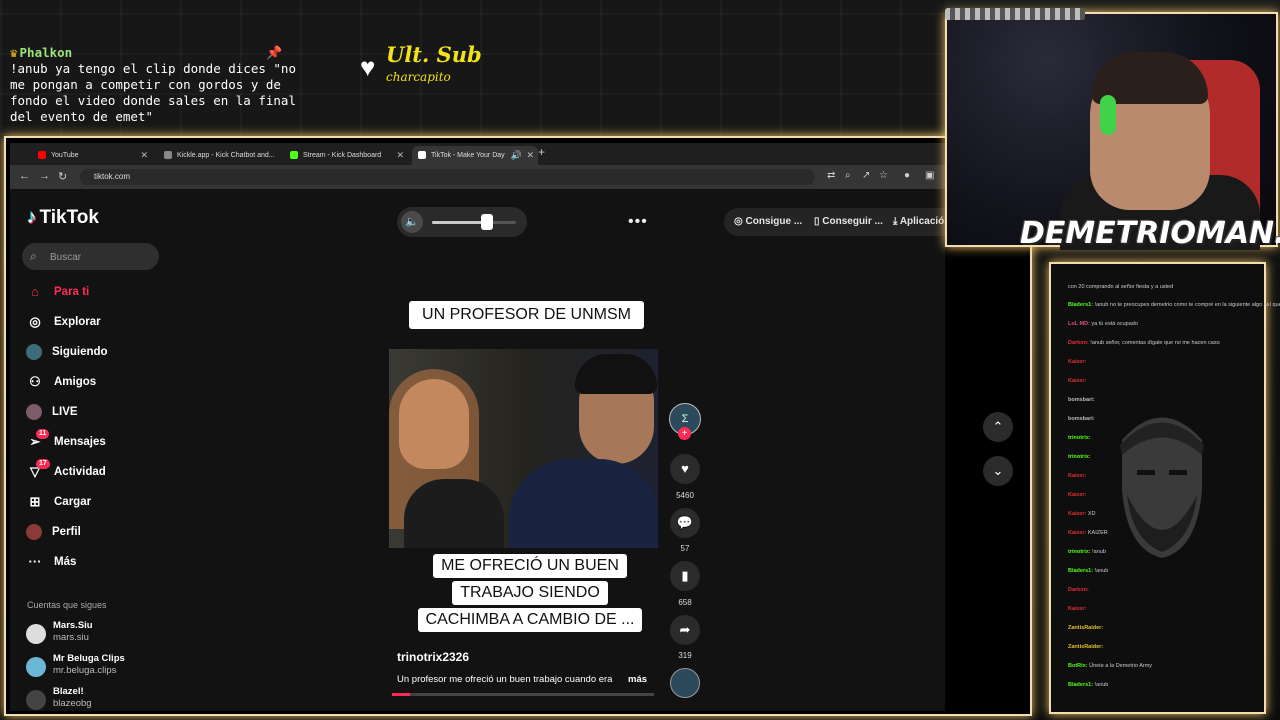  I want to click on browser-tab: YouTube ✕, so click(92, 155).